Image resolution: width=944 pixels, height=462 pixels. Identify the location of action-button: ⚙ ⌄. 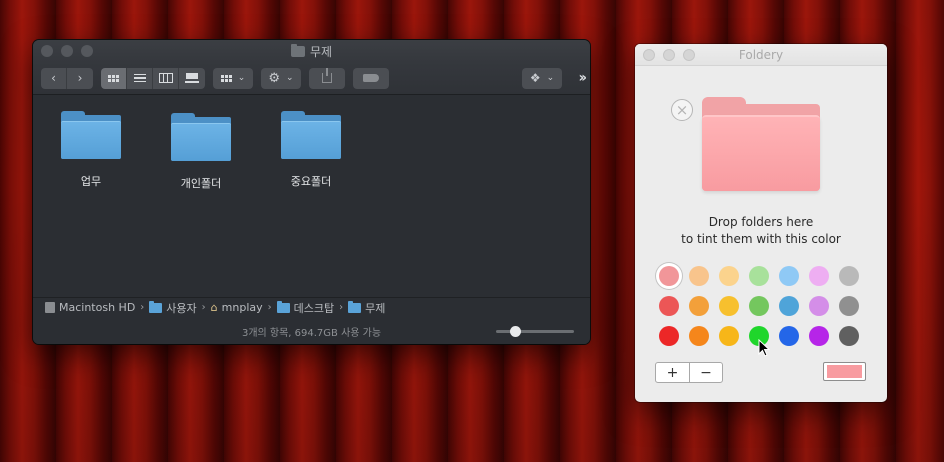
(281, 78).